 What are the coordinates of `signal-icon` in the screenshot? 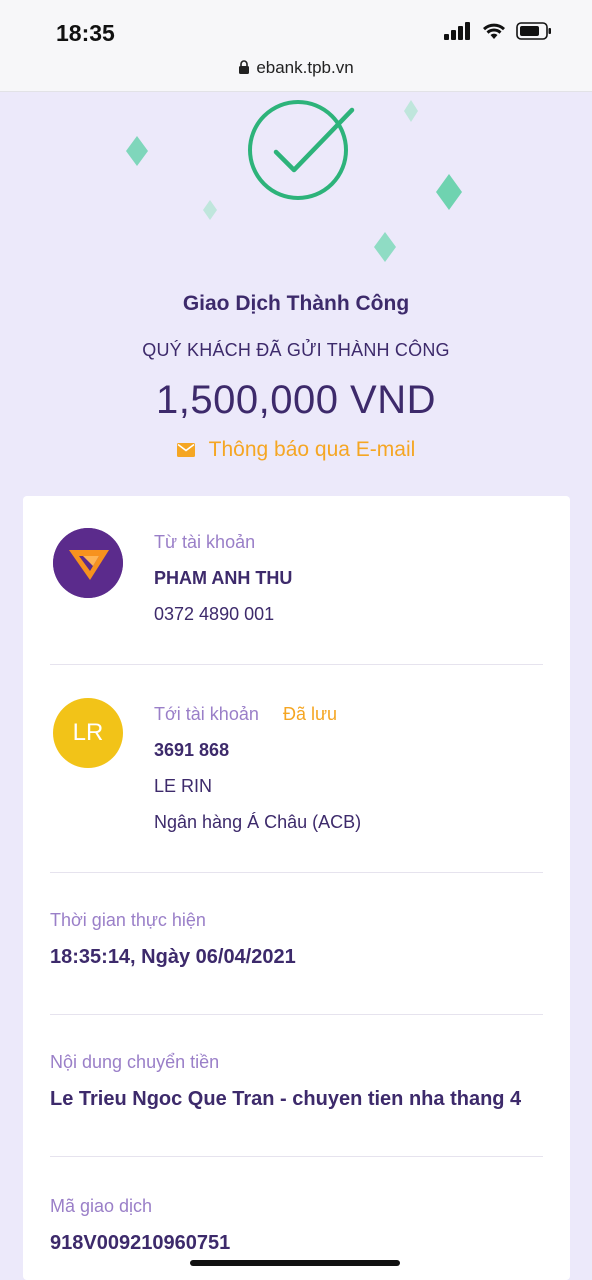 It's located at (457, 31).